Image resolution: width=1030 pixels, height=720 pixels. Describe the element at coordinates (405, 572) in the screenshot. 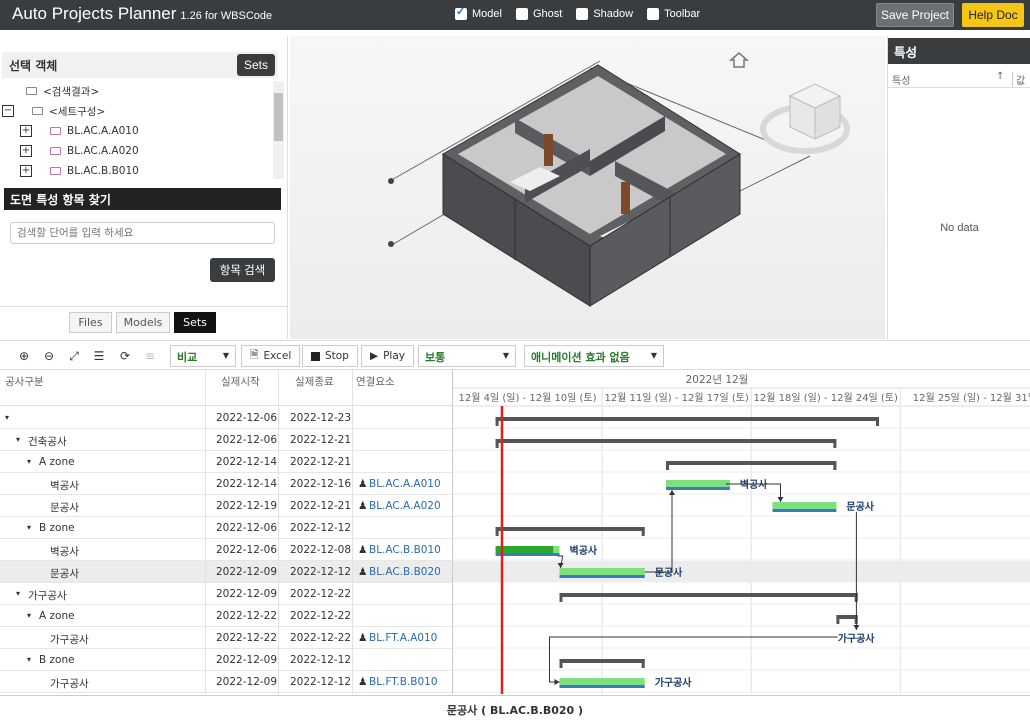

I see `element-link: BL.AC.B.B020` at that location.